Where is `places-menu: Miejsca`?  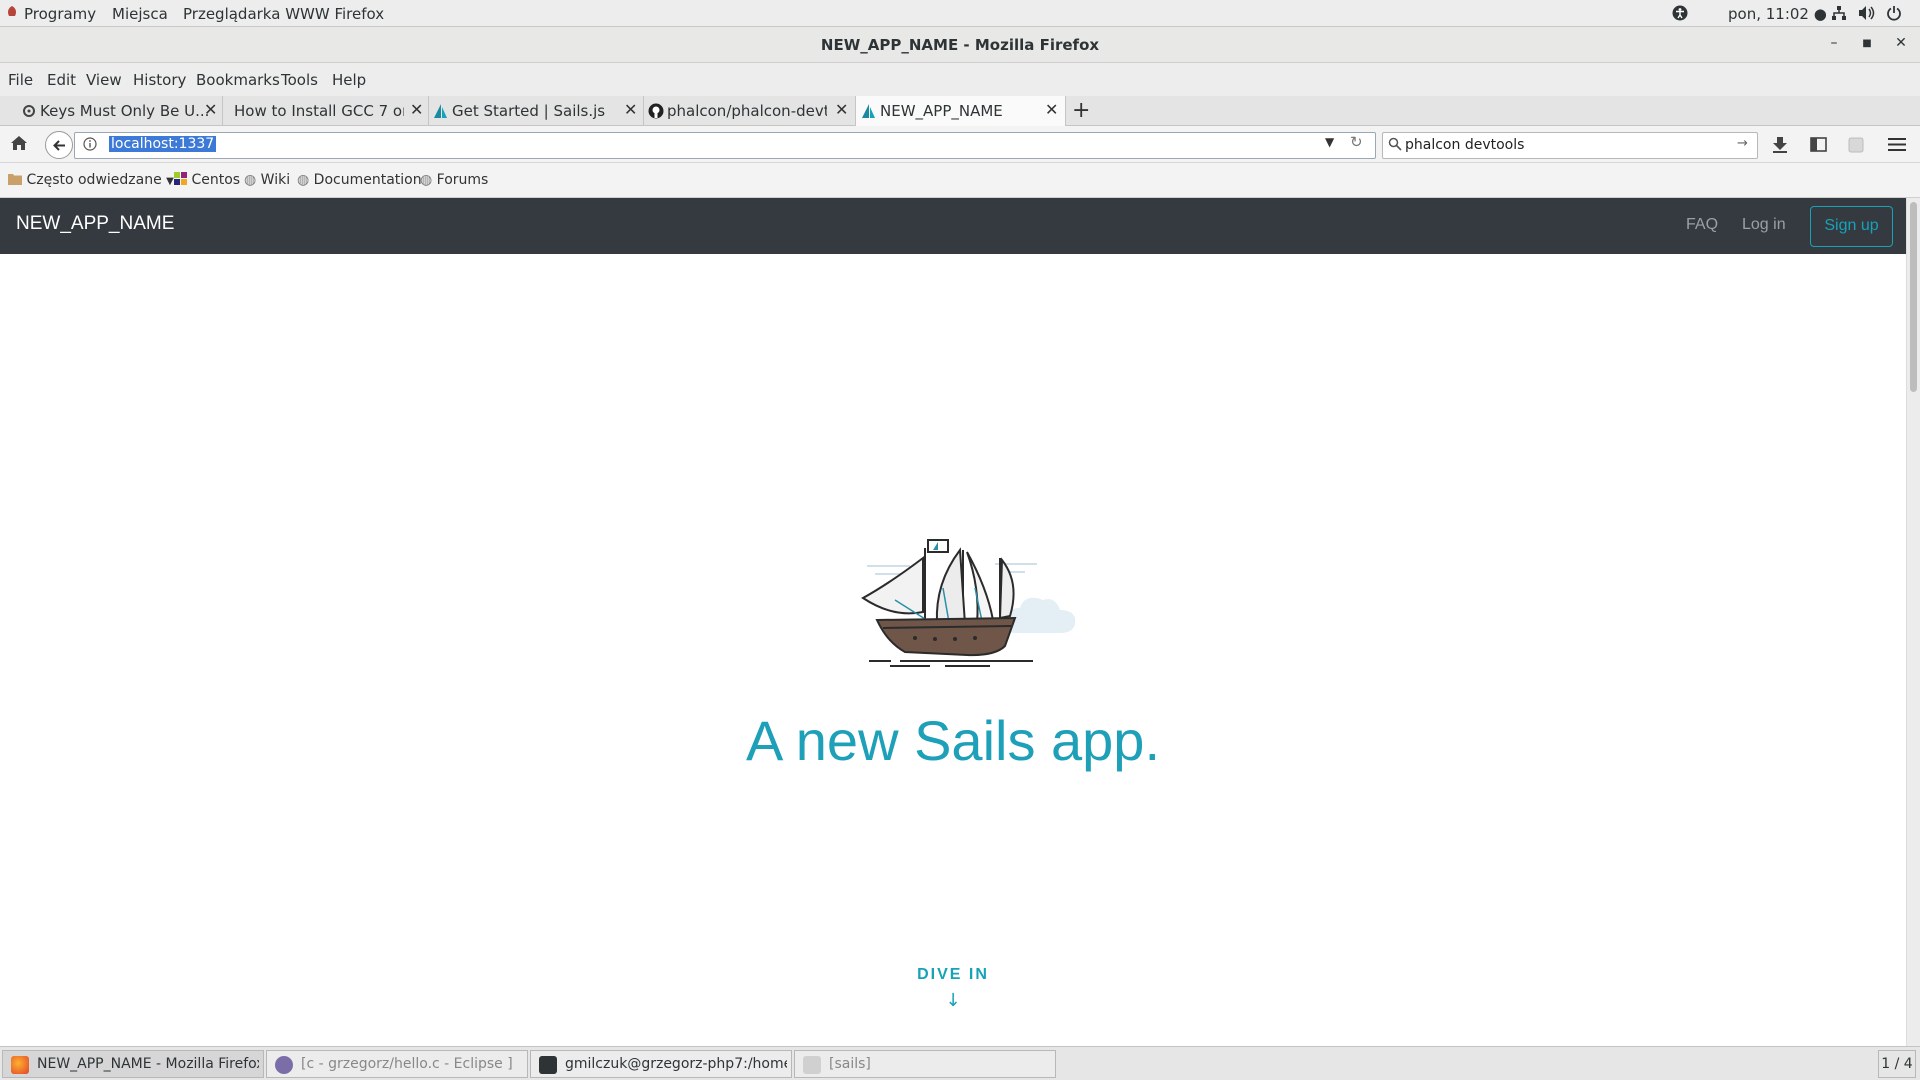
places-menu: Miejsca is located at coordinates (140, 14).